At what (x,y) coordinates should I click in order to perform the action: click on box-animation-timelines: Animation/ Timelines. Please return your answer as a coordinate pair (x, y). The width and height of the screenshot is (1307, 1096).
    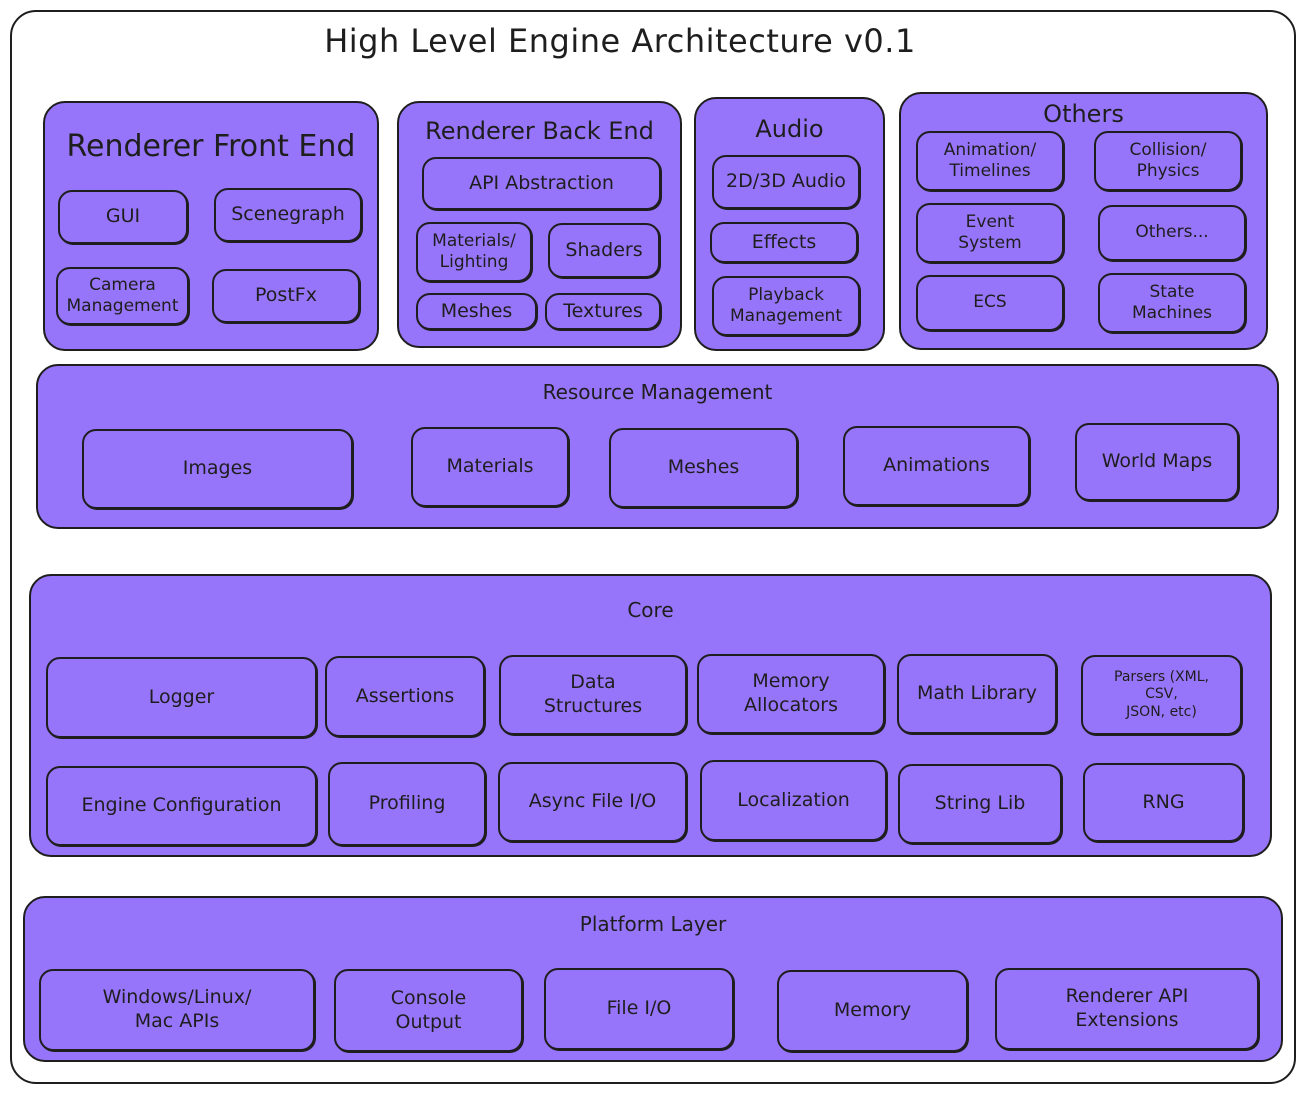
    Looking at the image, I should click on (990, 161).